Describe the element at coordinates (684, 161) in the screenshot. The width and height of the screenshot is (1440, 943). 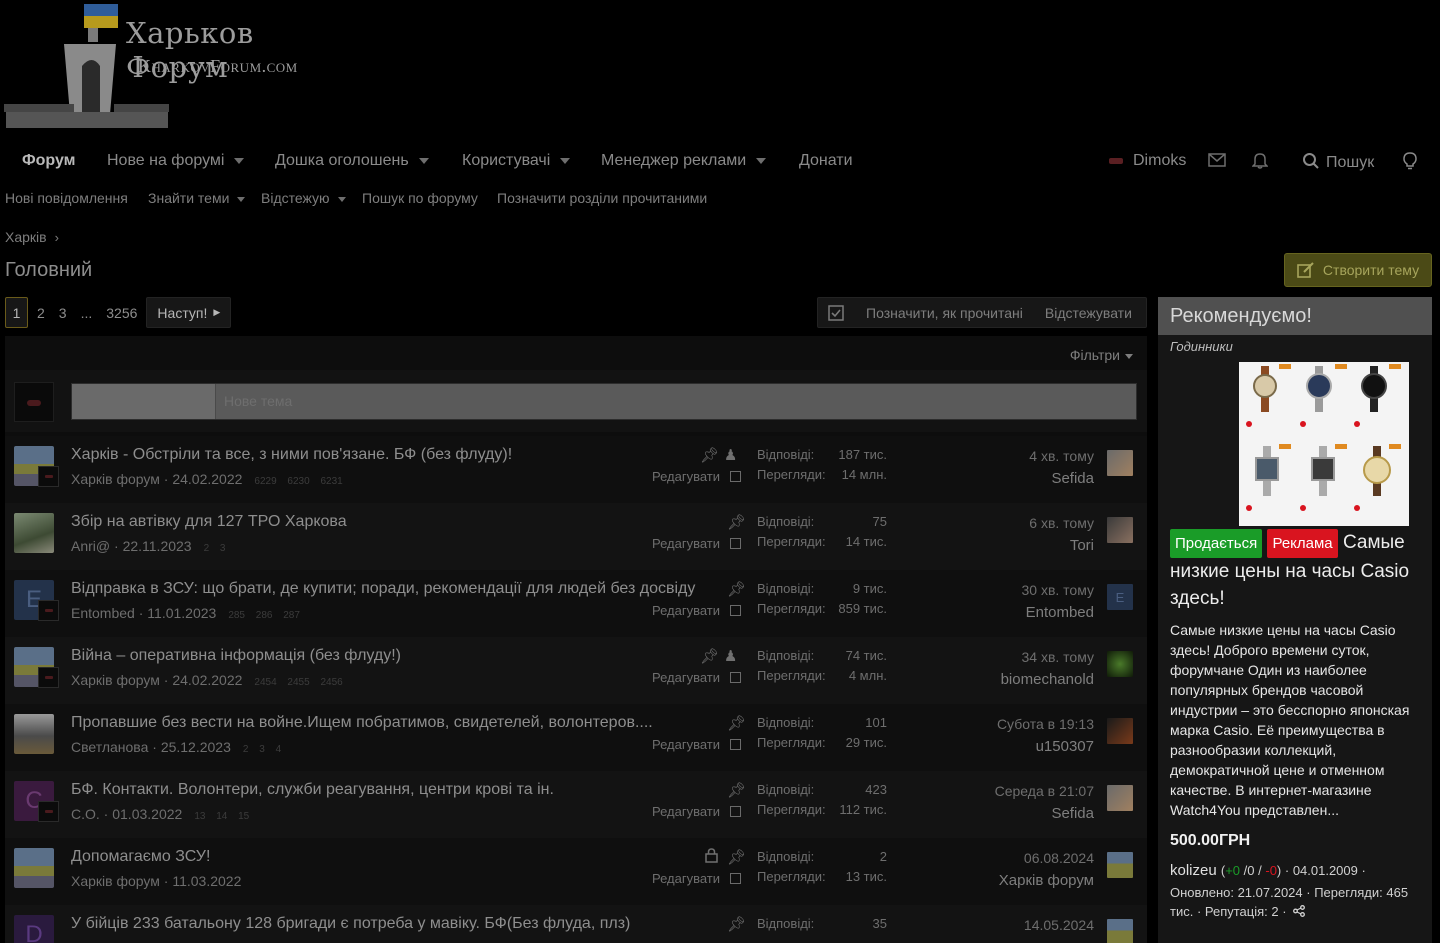
I see `nav-ad-manager: Менеджер реклами` at that location.